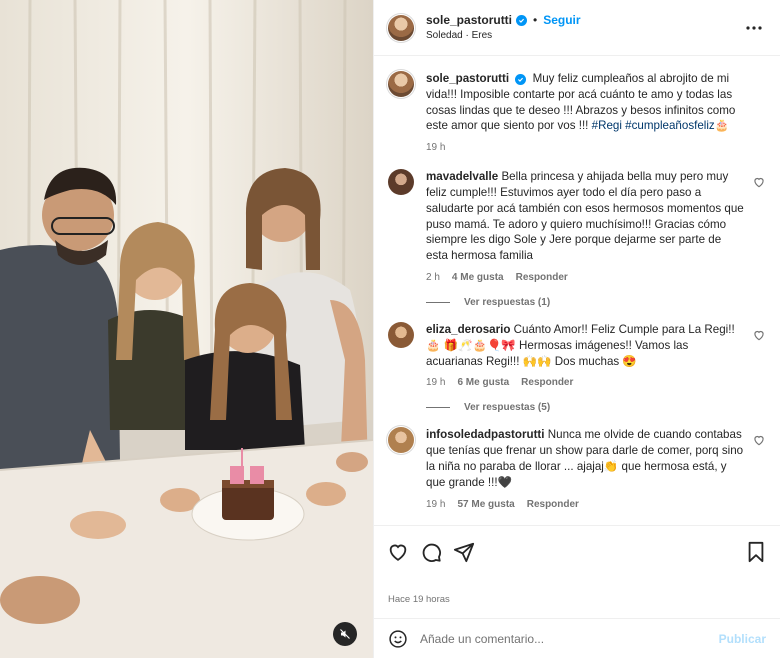  I want to click on more-options-icon, so click(754, 27).